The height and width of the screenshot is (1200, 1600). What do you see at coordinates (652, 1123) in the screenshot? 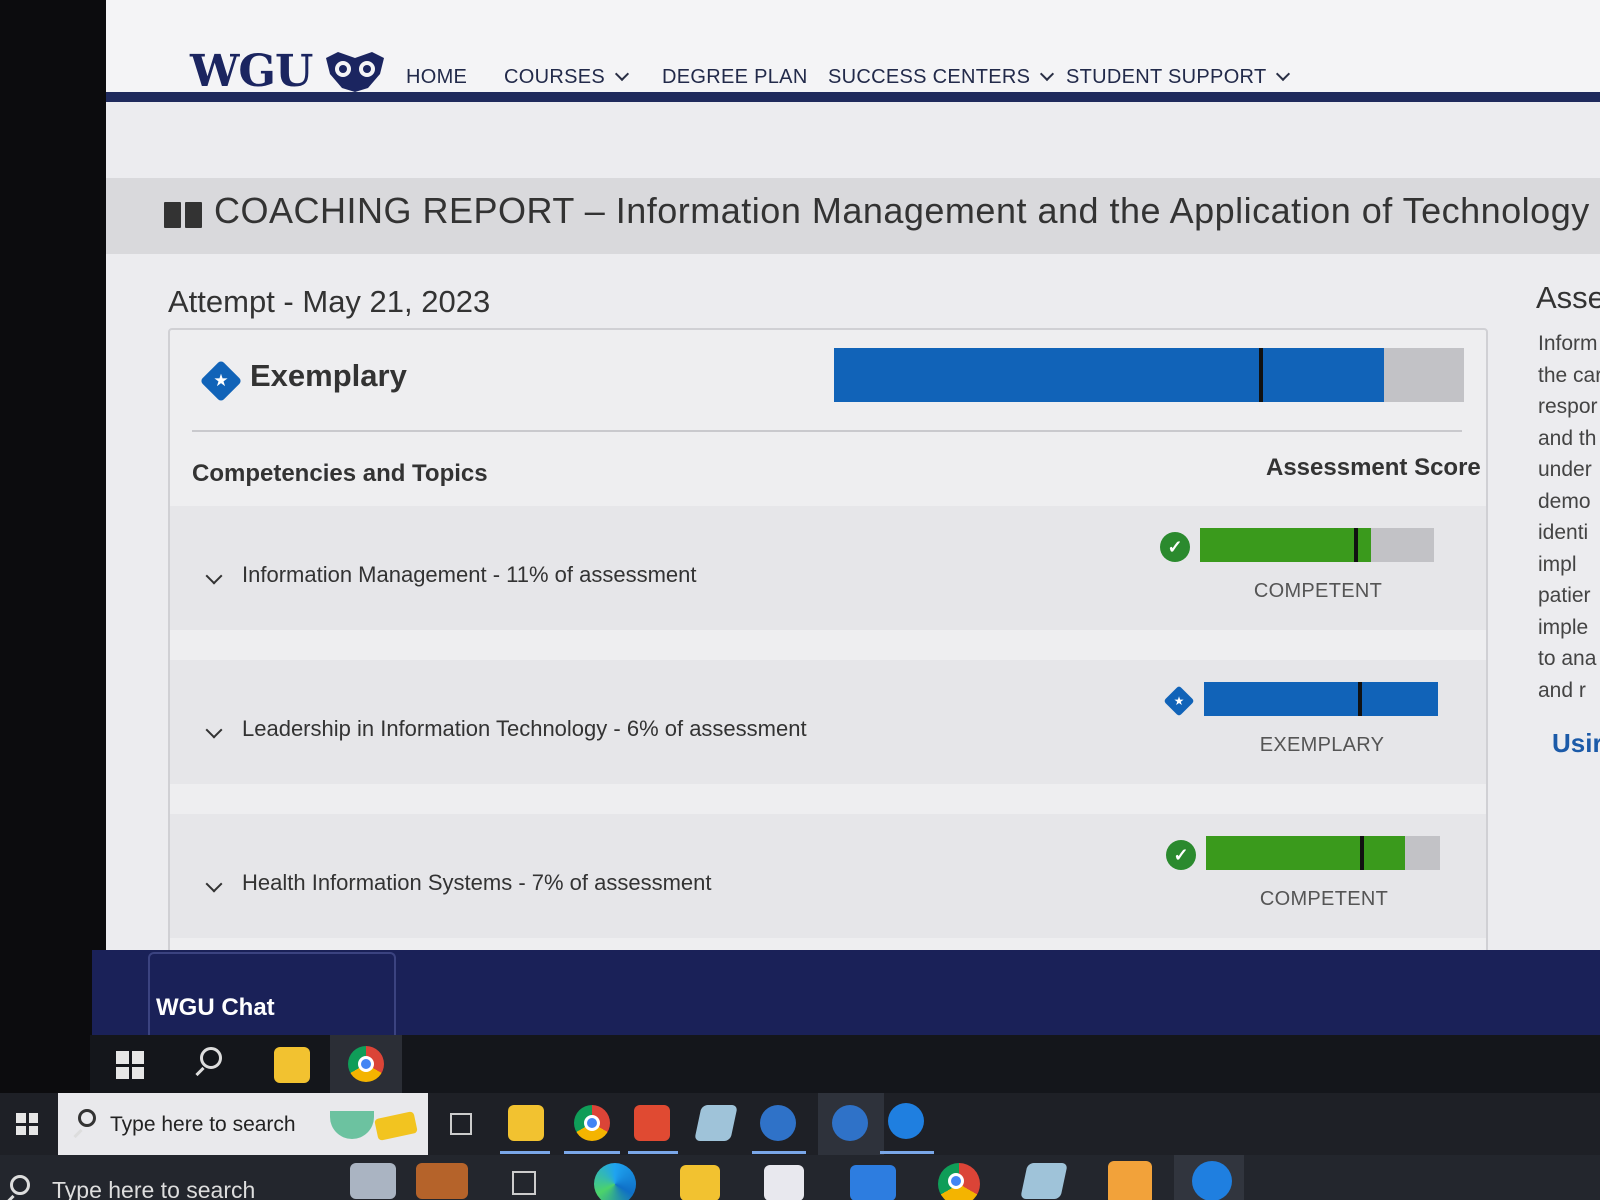
I see `remote-app-icon` at bounding box center [652, 1123].